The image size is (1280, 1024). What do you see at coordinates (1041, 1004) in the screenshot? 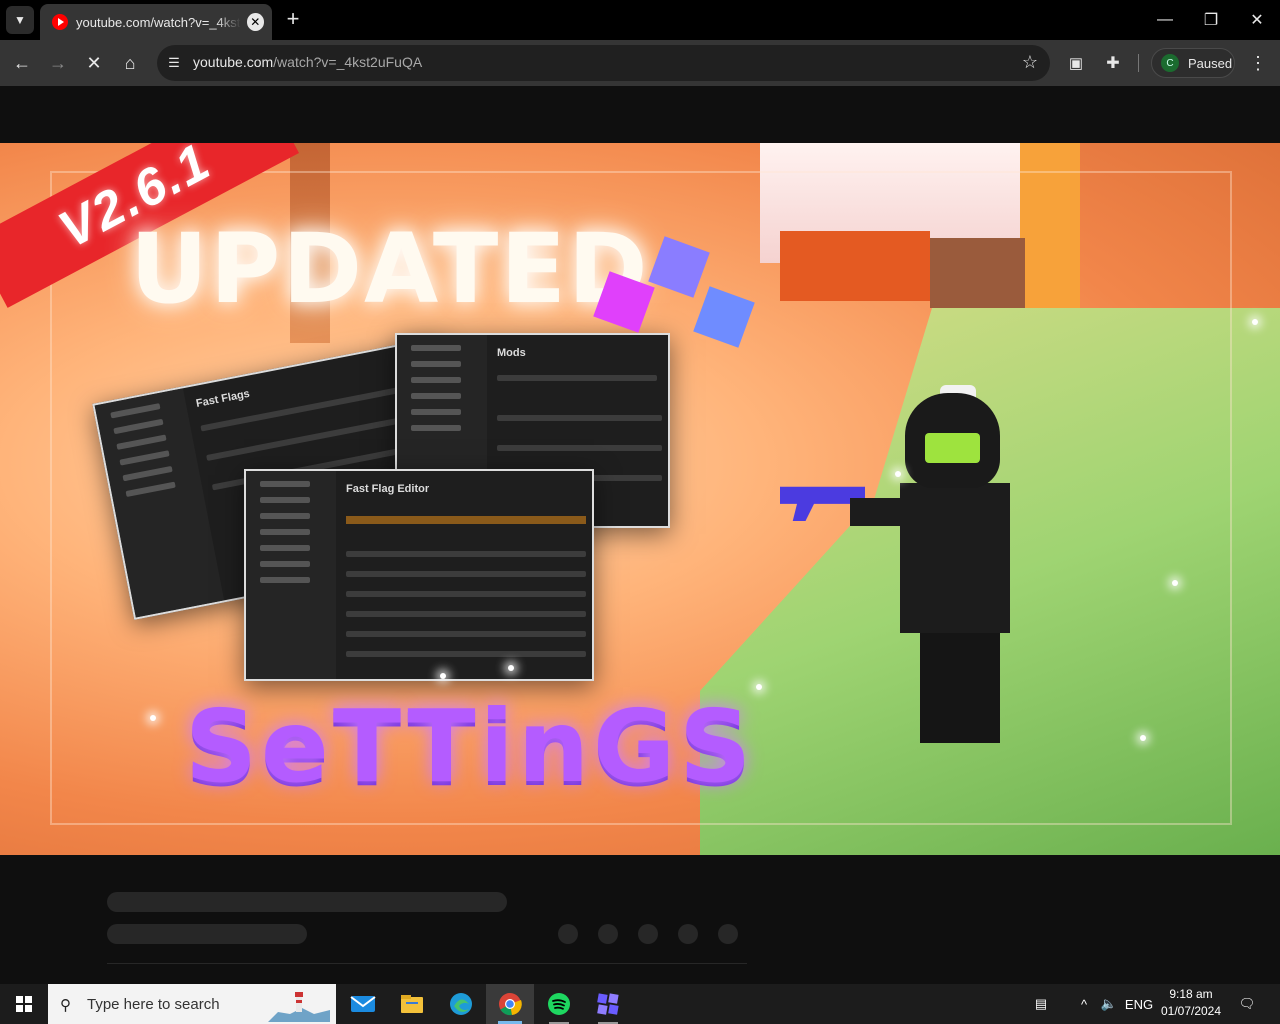
I see `news-widget-button: ▤` at bounding box center [1041, 1004].